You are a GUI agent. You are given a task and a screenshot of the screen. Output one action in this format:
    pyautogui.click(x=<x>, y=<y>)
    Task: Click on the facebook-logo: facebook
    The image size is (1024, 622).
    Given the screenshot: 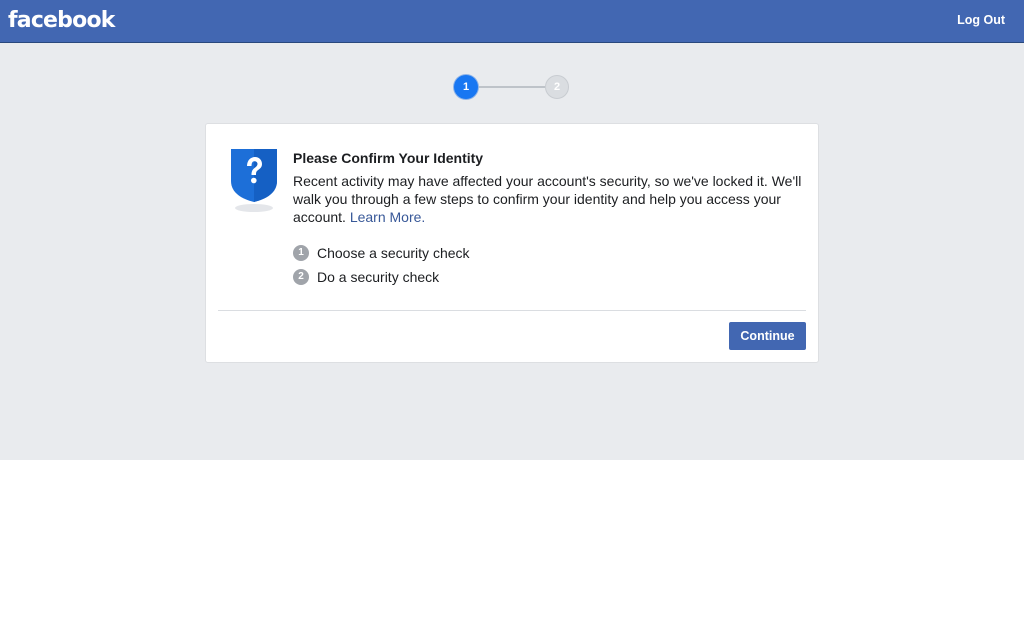 What is the action you would take?
    pyautogui.click(x=61, y=21)
    